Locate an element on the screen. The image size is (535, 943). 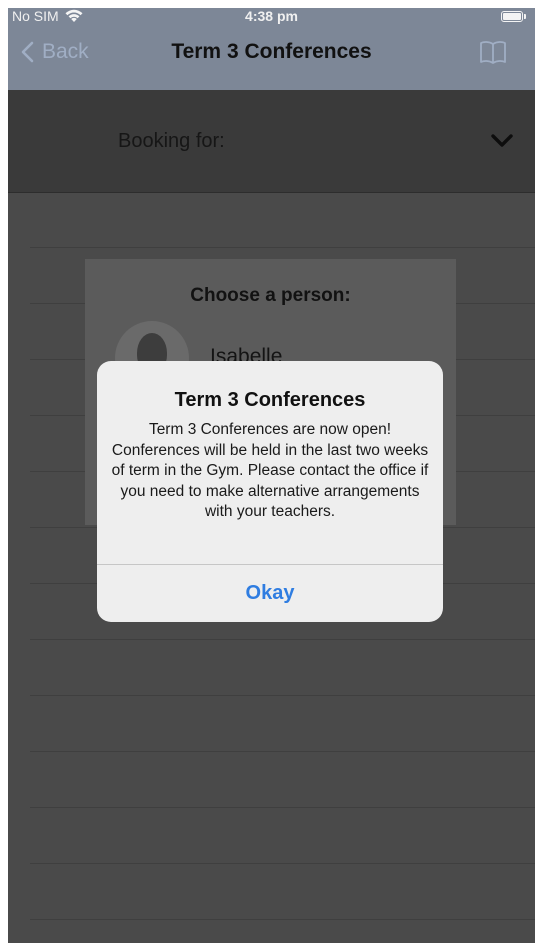
booking-for-label: Booking for: is located at coordinates (171, 141).